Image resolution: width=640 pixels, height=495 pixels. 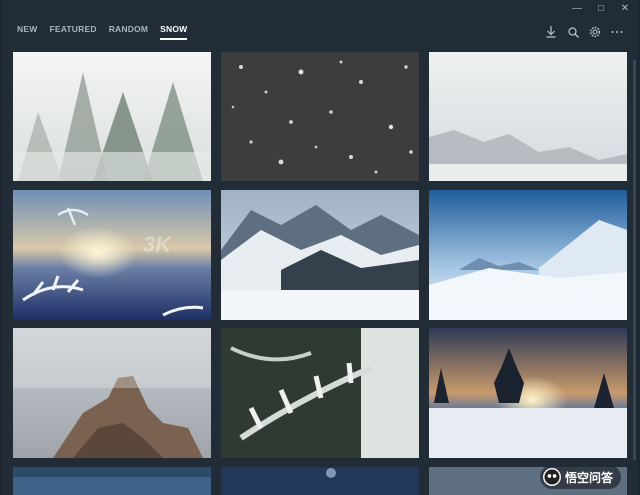 What do you see at coordinates (528, 255) in the screenshot?
I see `wallpaper-tile-blue-sky-snow-peak` at bounding box center [528, 255].